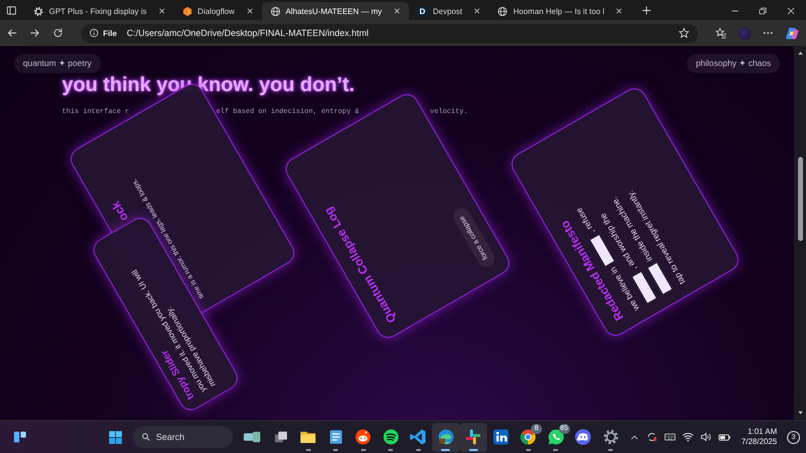  What do you see at coordinates (99, 11) in the screenshot?
I see `browser-tab: GPT Plus - Fixing display is` at bounding box center [99, 11].